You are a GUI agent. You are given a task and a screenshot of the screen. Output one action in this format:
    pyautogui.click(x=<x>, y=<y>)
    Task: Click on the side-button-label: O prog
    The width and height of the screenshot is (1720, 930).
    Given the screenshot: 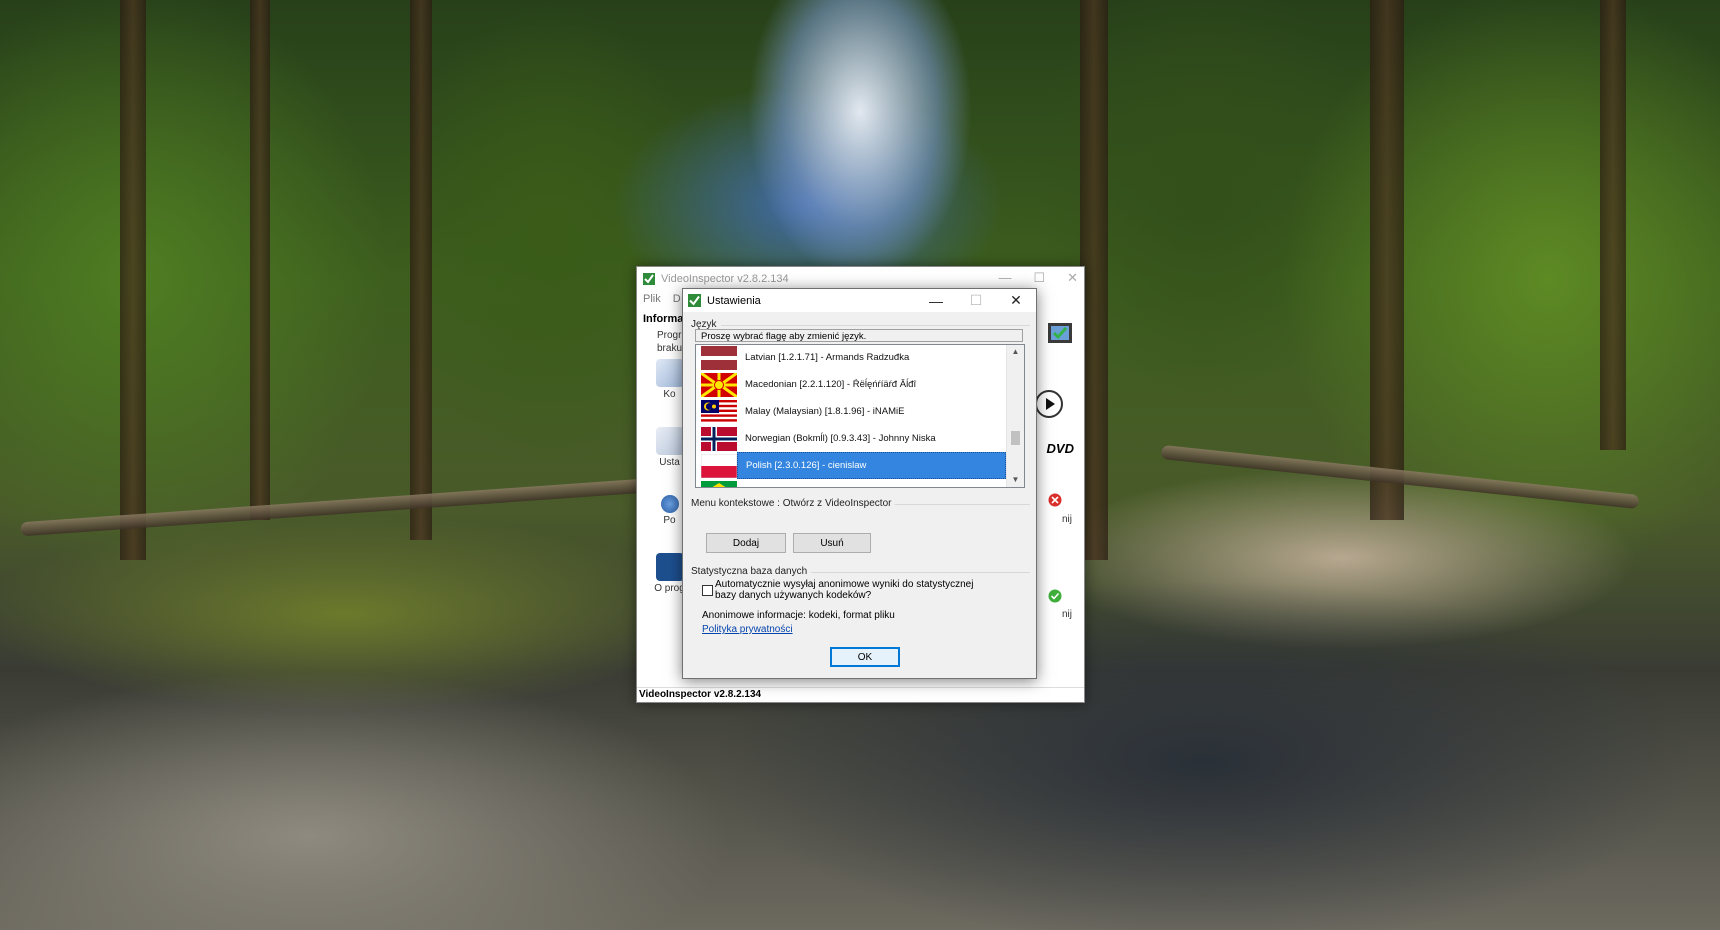 What is the action you would take?
    pyautogui.click(x=669, y=588)
    